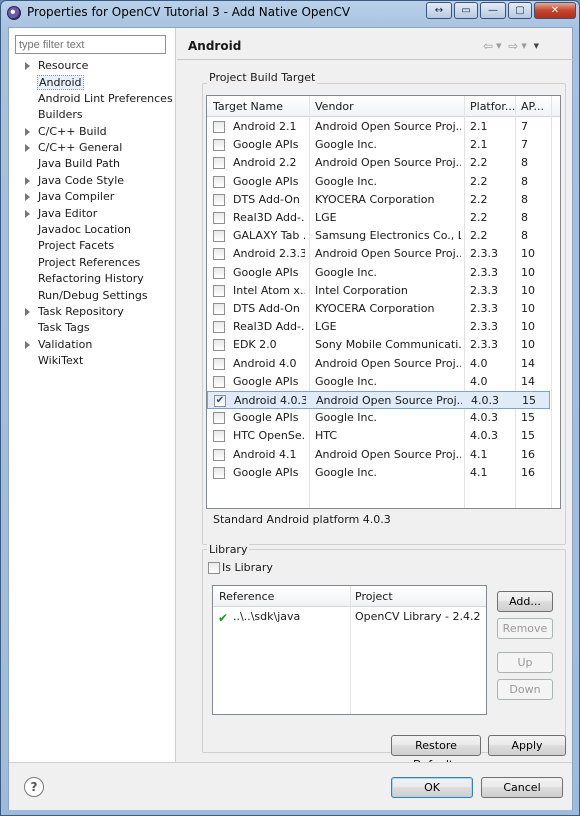 This screenshot has height=816, width=580. What do you see at coordinates (378, 418) in the screenshot?
I see `build-target-row: Google APIs Google Inc. 4.0.3 15` at bounding box center [378, 418].